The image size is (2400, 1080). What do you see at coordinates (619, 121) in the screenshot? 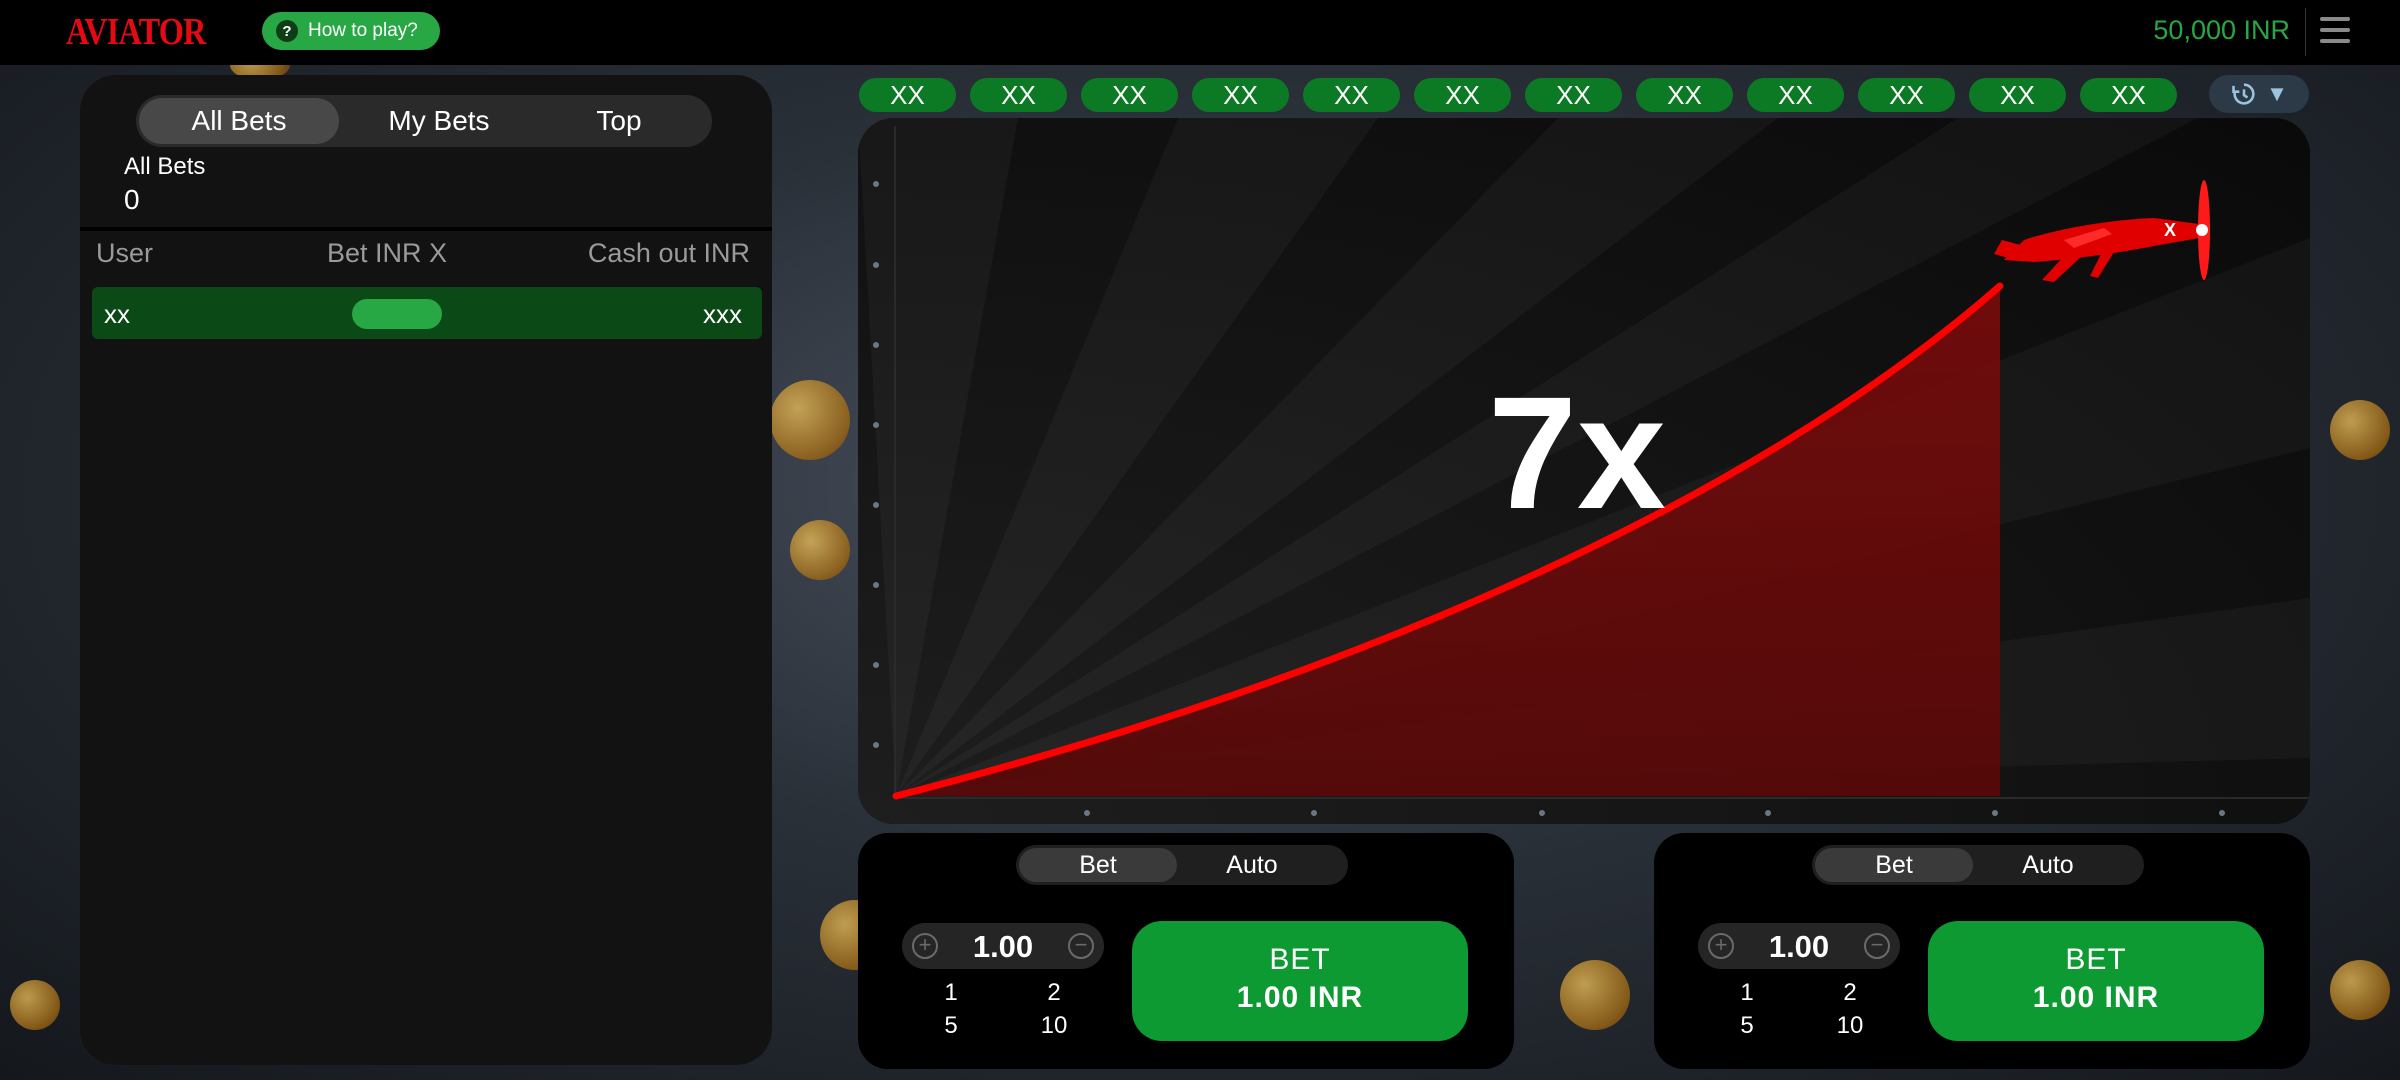
I see `tab-top: Top` at bounding box center [619, 121].